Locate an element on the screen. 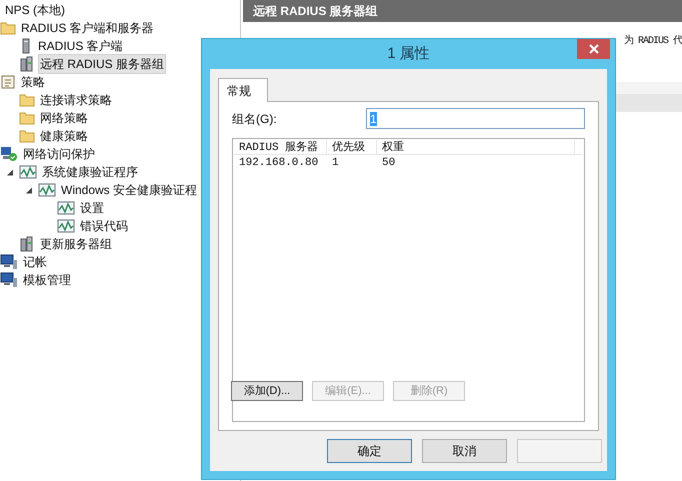 The image size is (682, 481). dialog-title: 1 属性 is located at coordinates (408, 54).